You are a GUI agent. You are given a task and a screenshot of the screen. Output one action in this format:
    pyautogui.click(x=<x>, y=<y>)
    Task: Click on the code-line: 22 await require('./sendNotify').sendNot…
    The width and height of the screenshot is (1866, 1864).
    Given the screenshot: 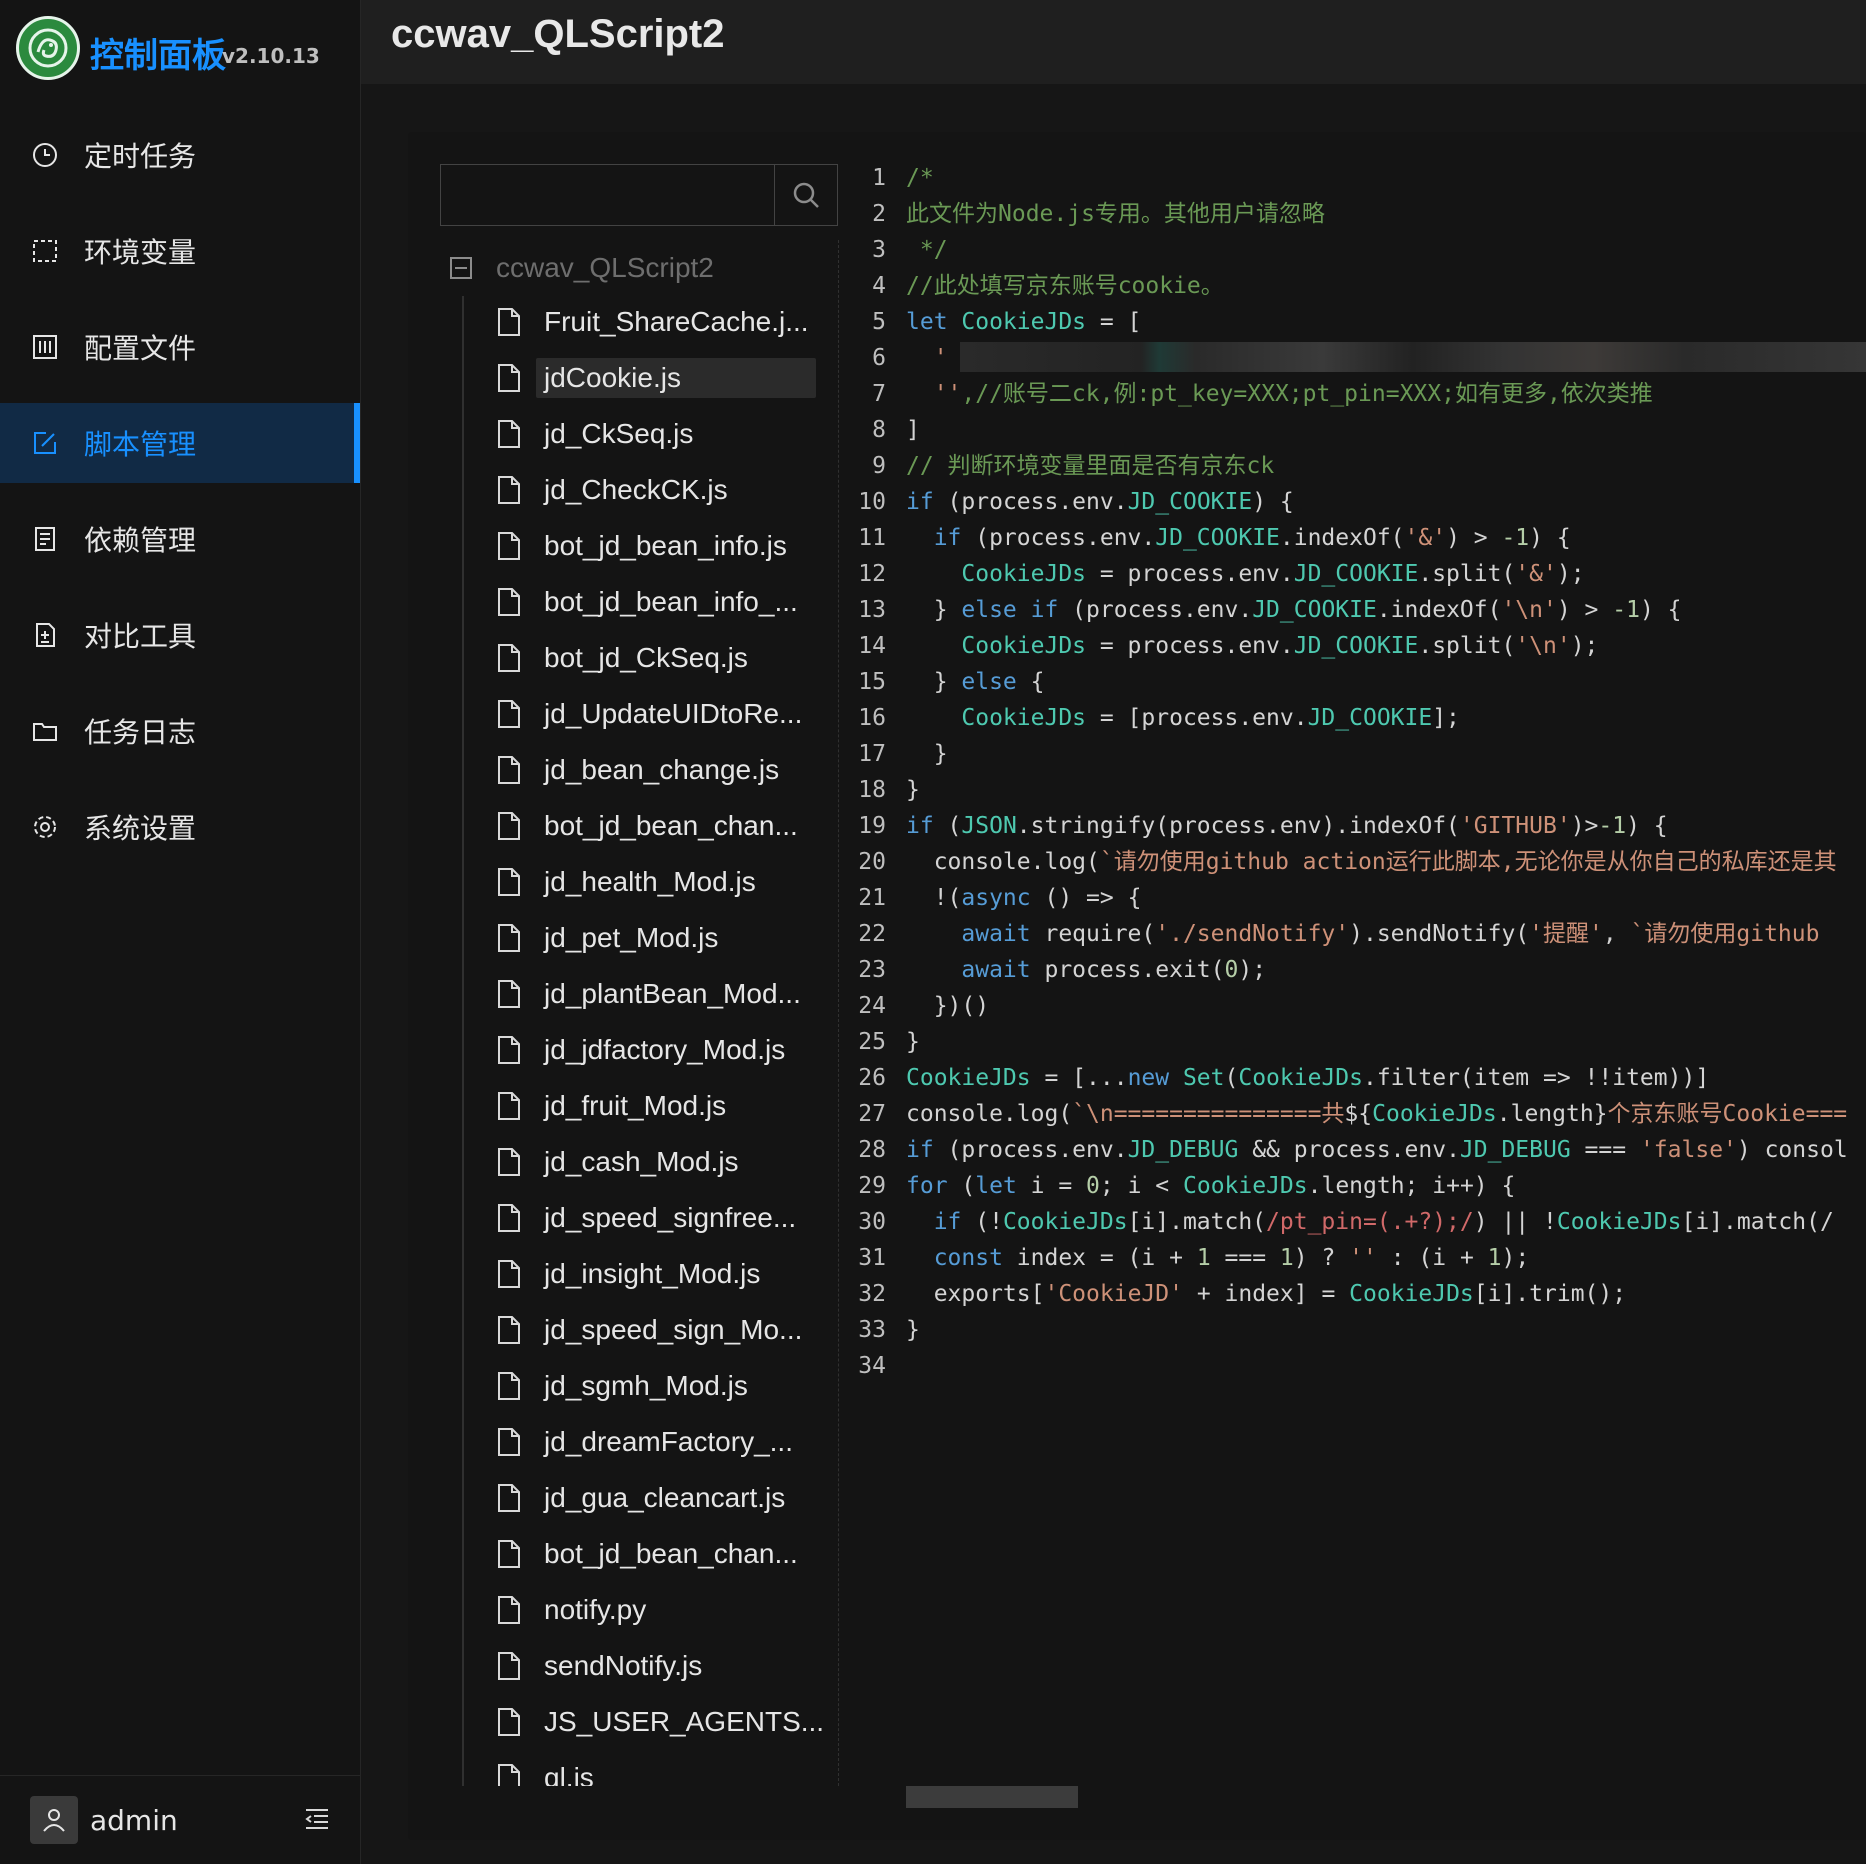 What is the action you would take?
    pyautogui.click(x=1358, y=934)
    